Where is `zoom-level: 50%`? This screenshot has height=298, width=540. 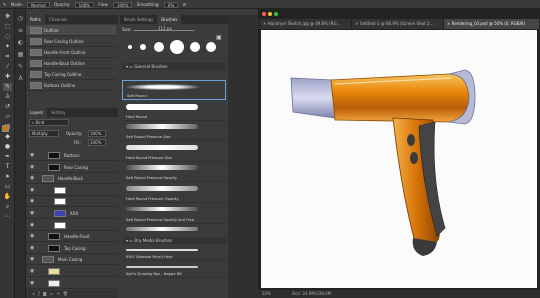
zoom-level: 50% is located at coordinates (266, 293).